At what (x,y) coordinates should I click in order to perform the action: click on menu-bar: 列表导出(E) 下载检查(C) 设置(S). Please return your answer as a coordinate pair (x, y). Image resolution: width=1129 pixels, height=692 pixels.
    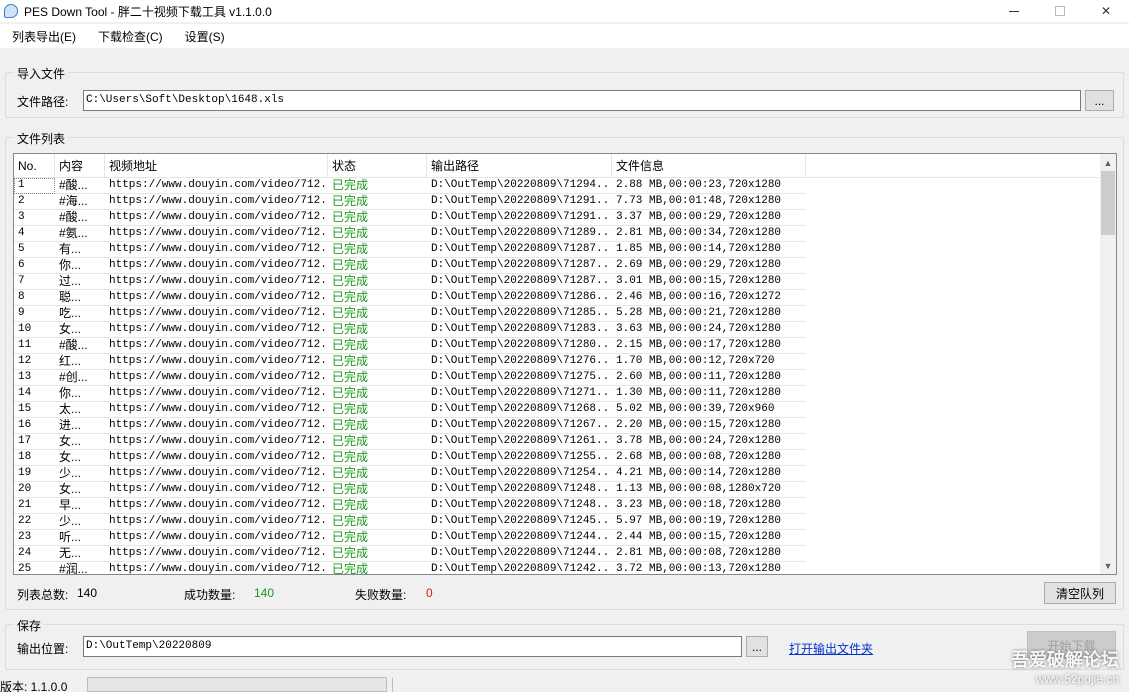
    Looking at the image, I should click on (564, 36).